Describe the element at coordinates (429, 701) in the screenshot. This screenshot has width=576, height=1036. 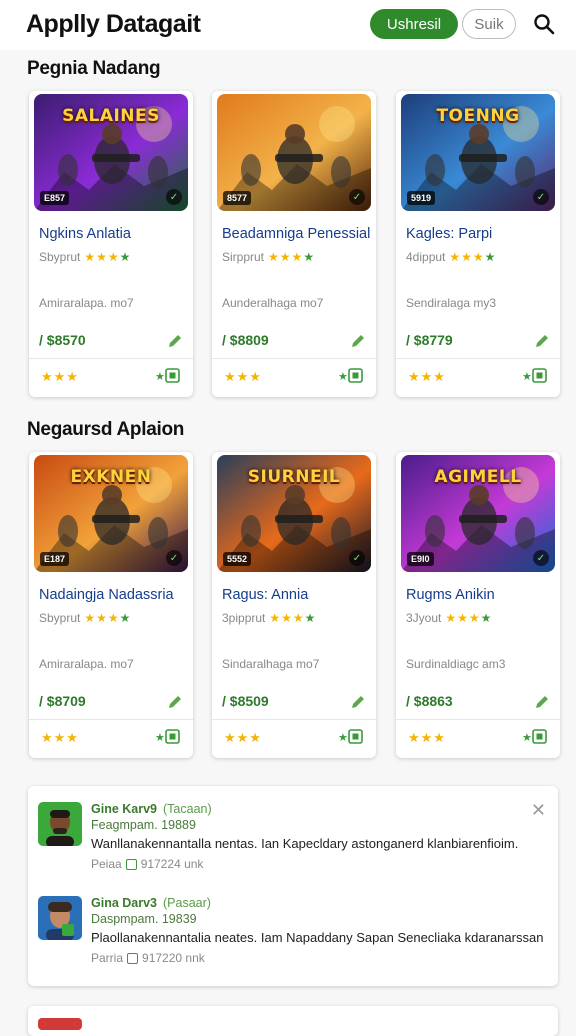
I see `price: / $8863` at that location.